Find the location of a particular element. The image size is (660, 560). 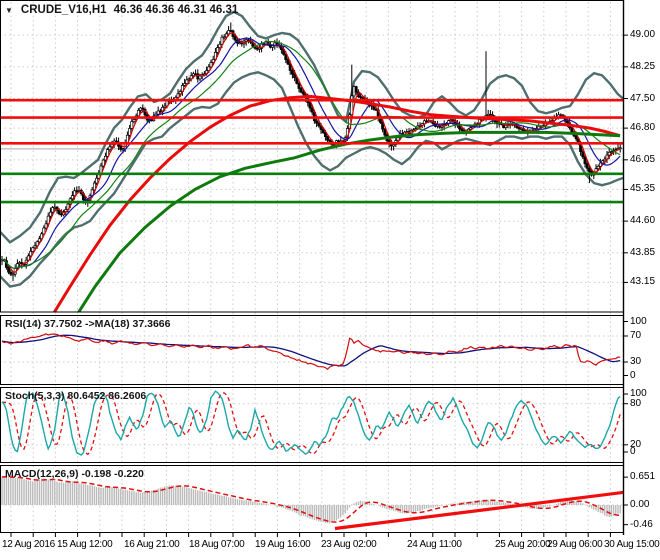

time-axis-label: 15 Aug 12:00 is located at coordinates (85, 544).